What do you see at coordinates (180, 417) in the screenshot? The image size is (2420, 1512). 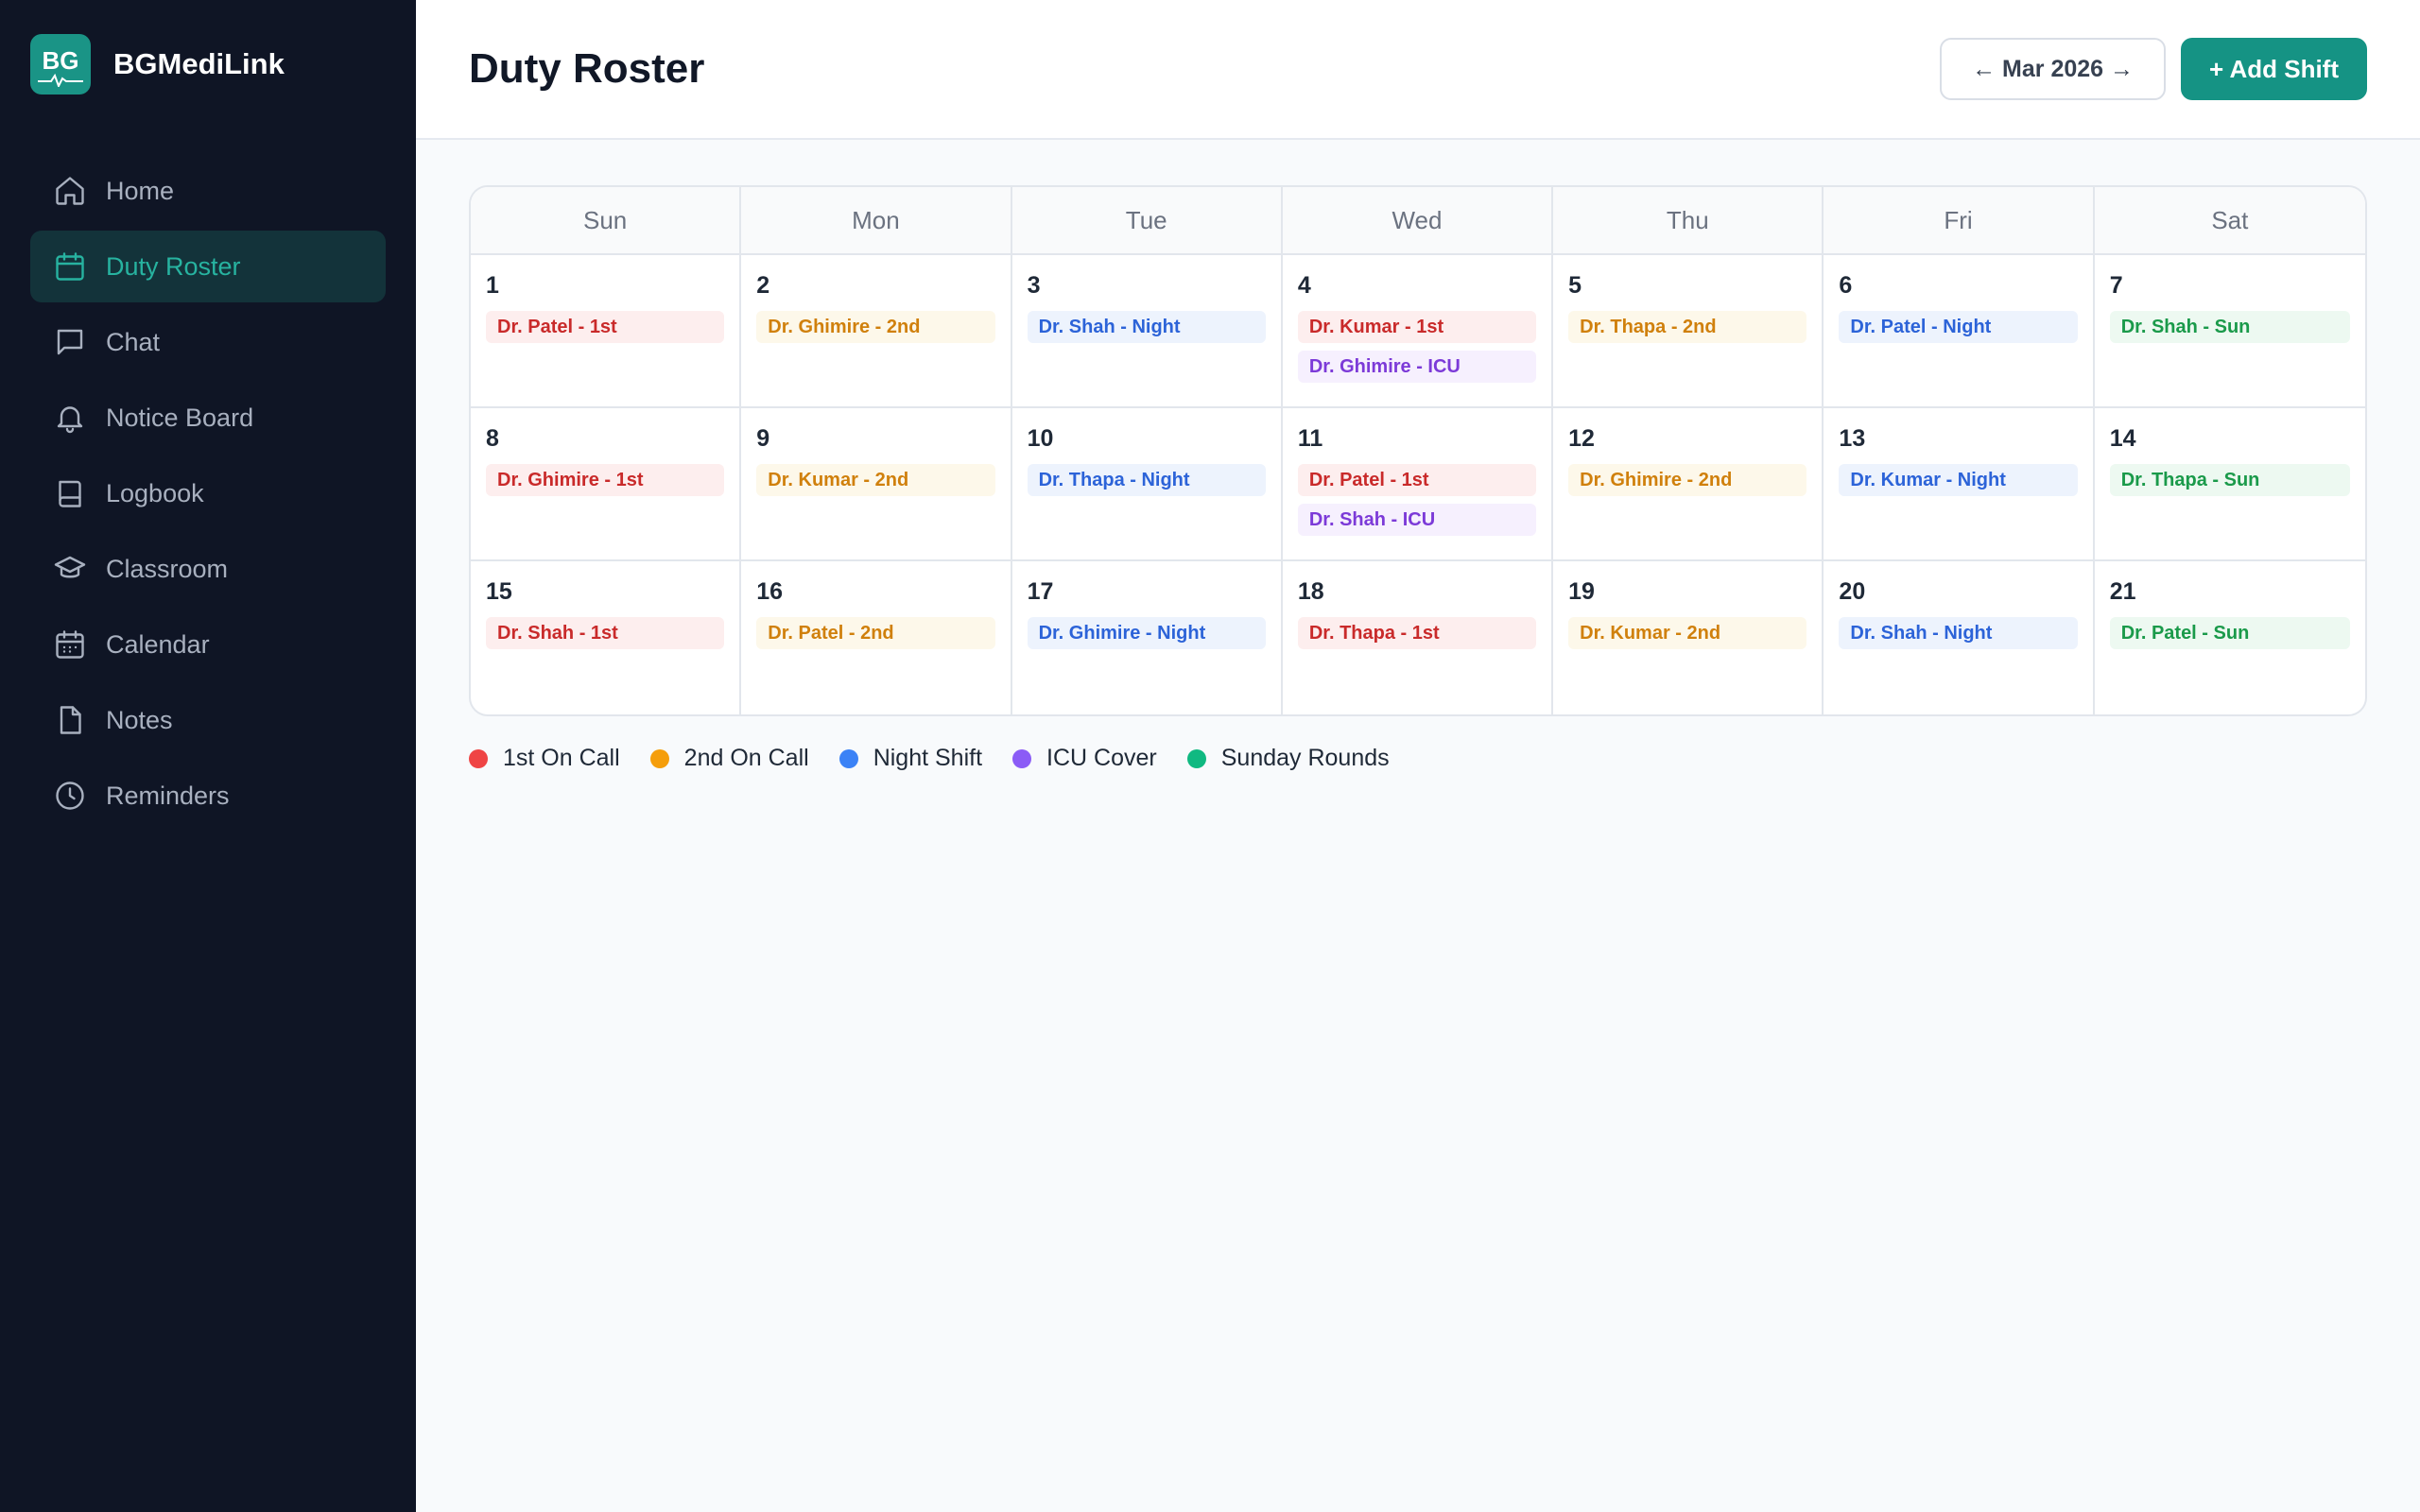 I see `sidebar-item-label: Notice Board` at bounding box center [180, 417].